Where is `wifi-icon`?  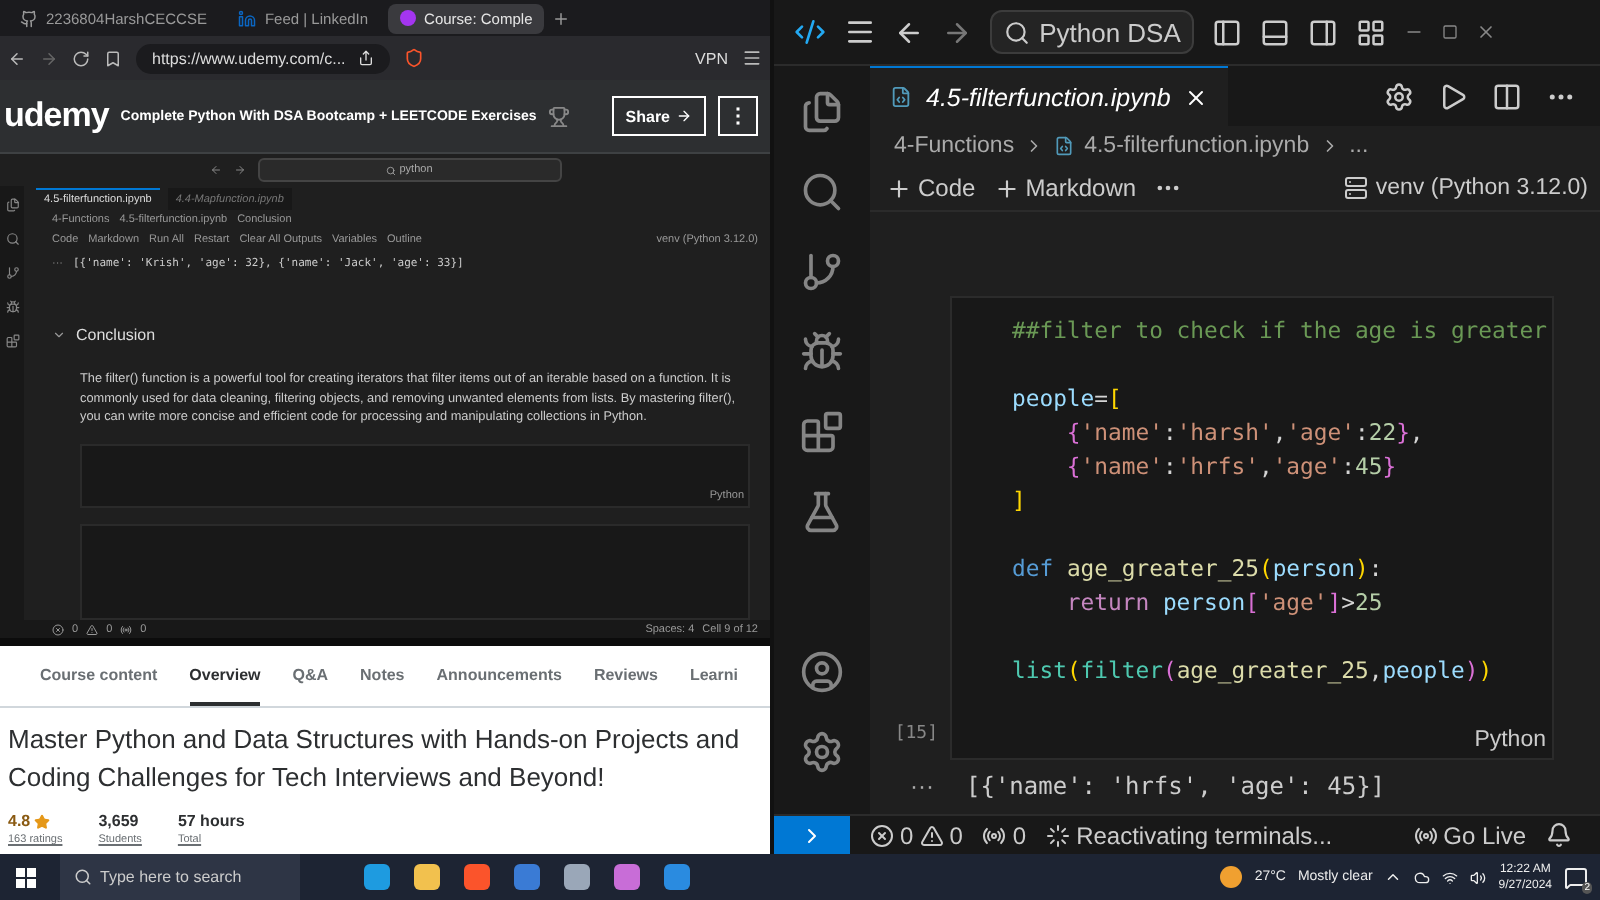
wifi-icon is located at coordinates (1450, 877).